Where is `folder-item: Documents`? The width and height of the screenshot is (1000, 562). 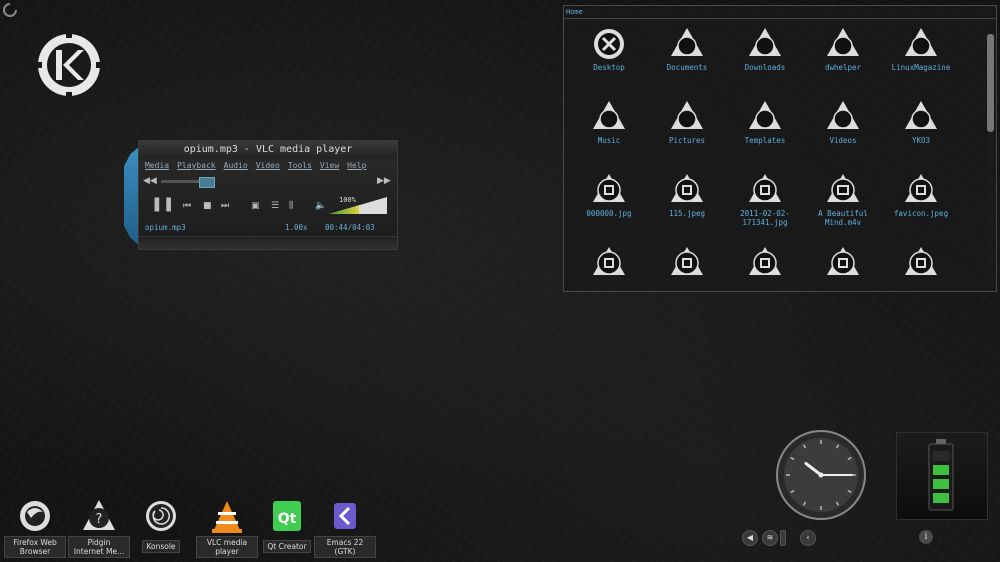 folder-item: Documents is located at coordinates (687, 49).